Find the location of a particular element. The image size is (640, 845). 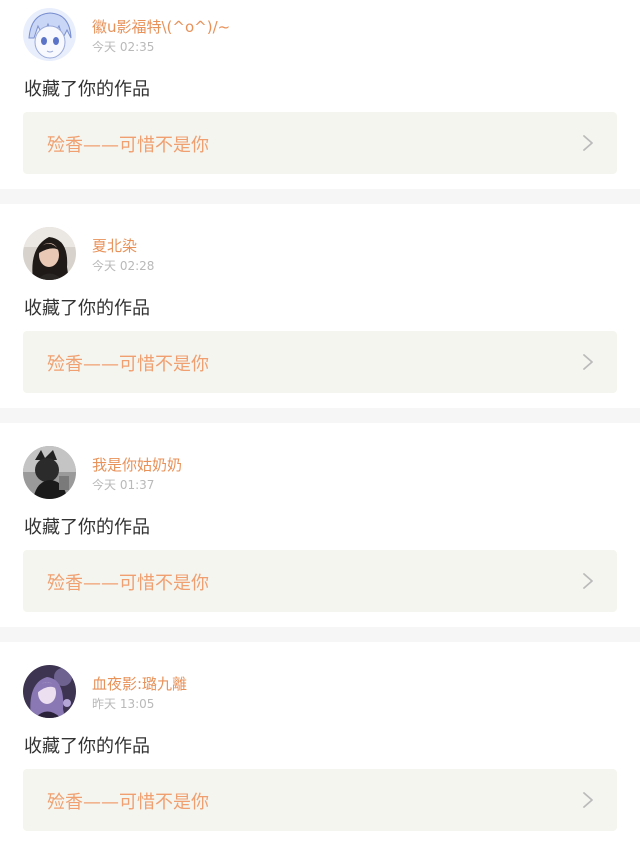

username: 夏北染 is located at coordinates (114, 245).